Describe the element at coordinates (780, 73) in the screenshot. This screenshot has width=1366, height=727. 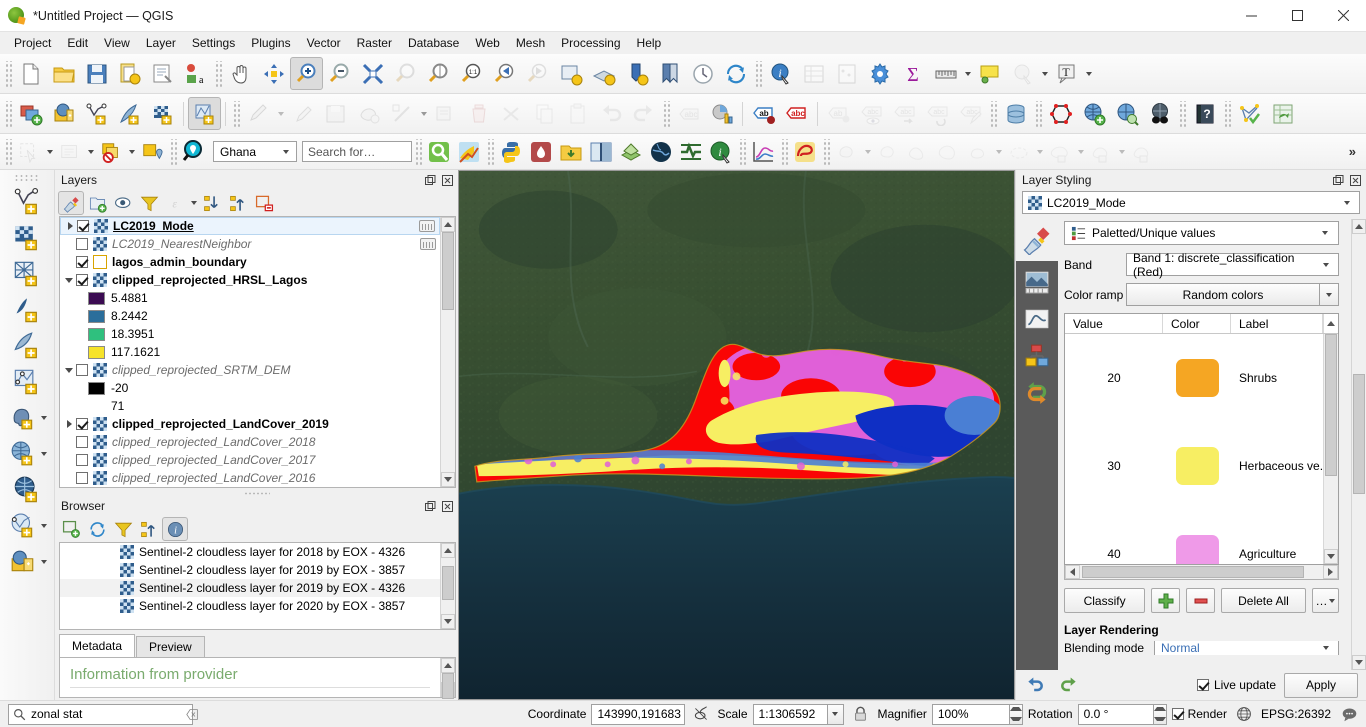
I see `identify-features-icon: i` at that location.